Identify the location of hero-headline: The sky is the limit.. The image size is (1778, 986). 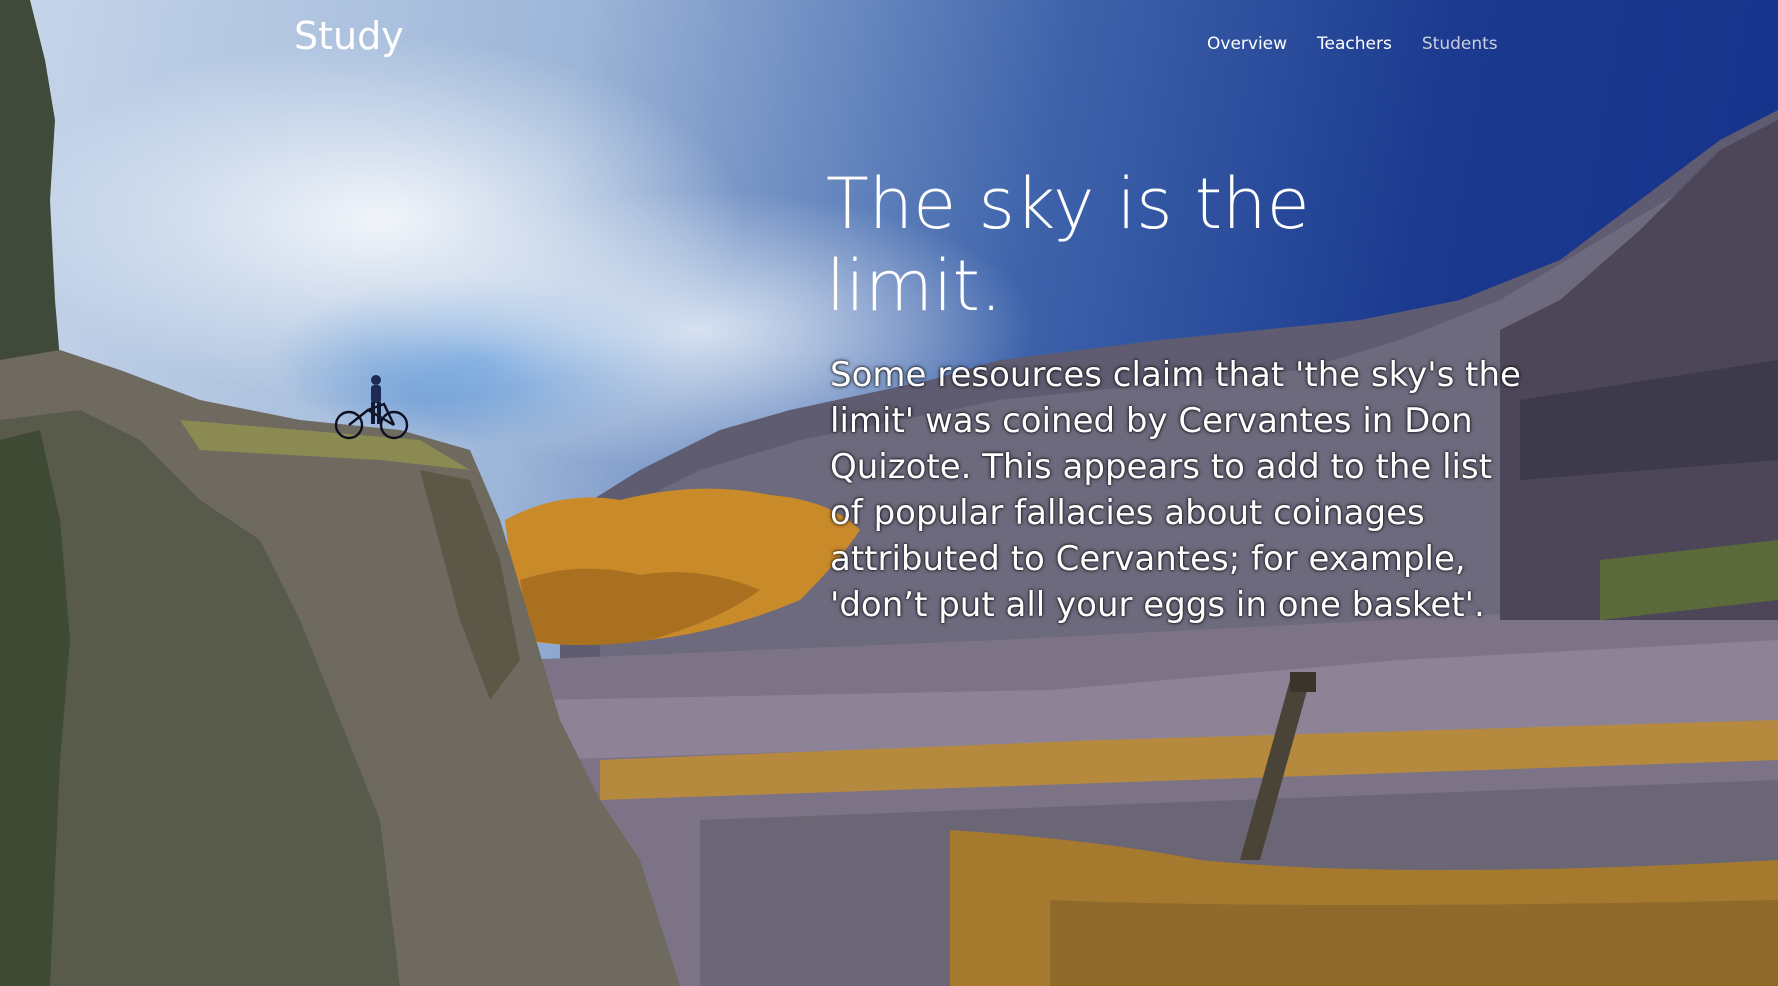
(1068, 245).